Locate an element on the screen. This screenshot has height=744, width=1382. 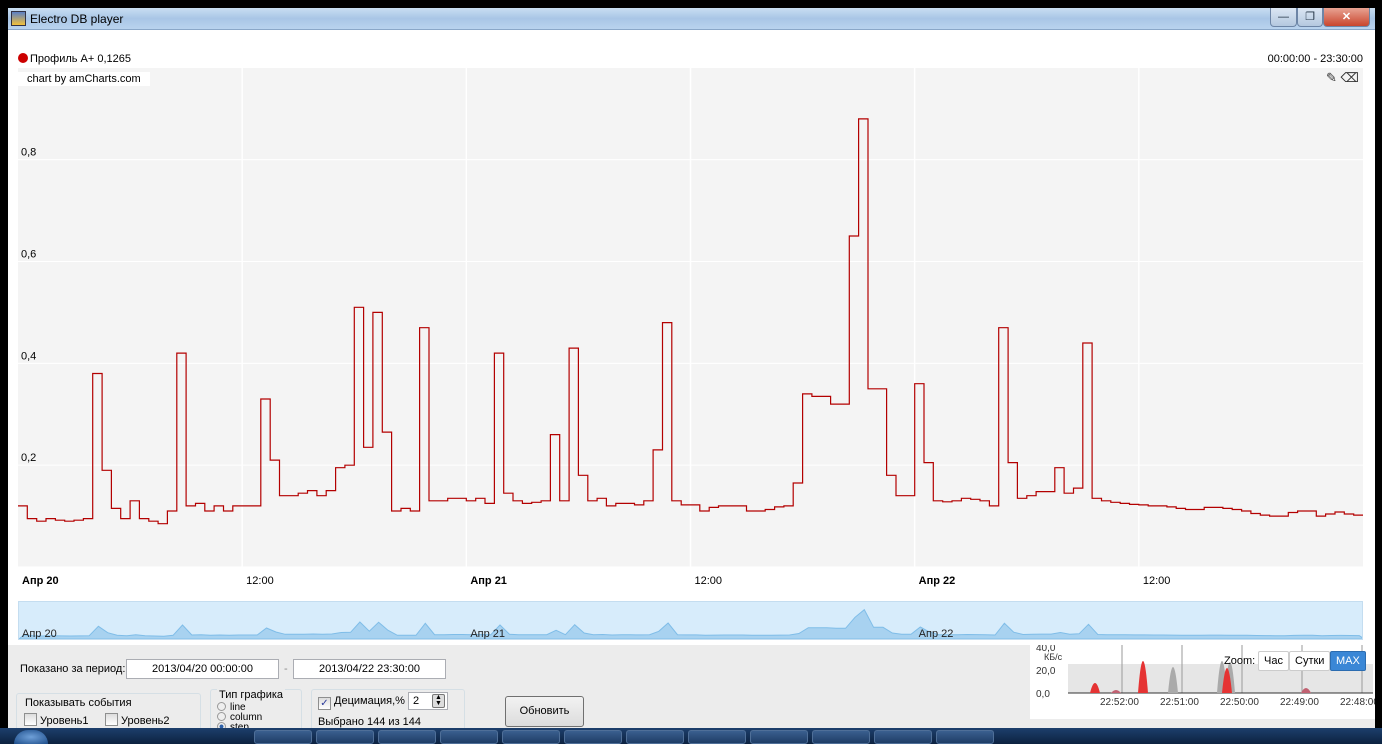
y-tick-label: 0 is located at coordinates (24, 566).